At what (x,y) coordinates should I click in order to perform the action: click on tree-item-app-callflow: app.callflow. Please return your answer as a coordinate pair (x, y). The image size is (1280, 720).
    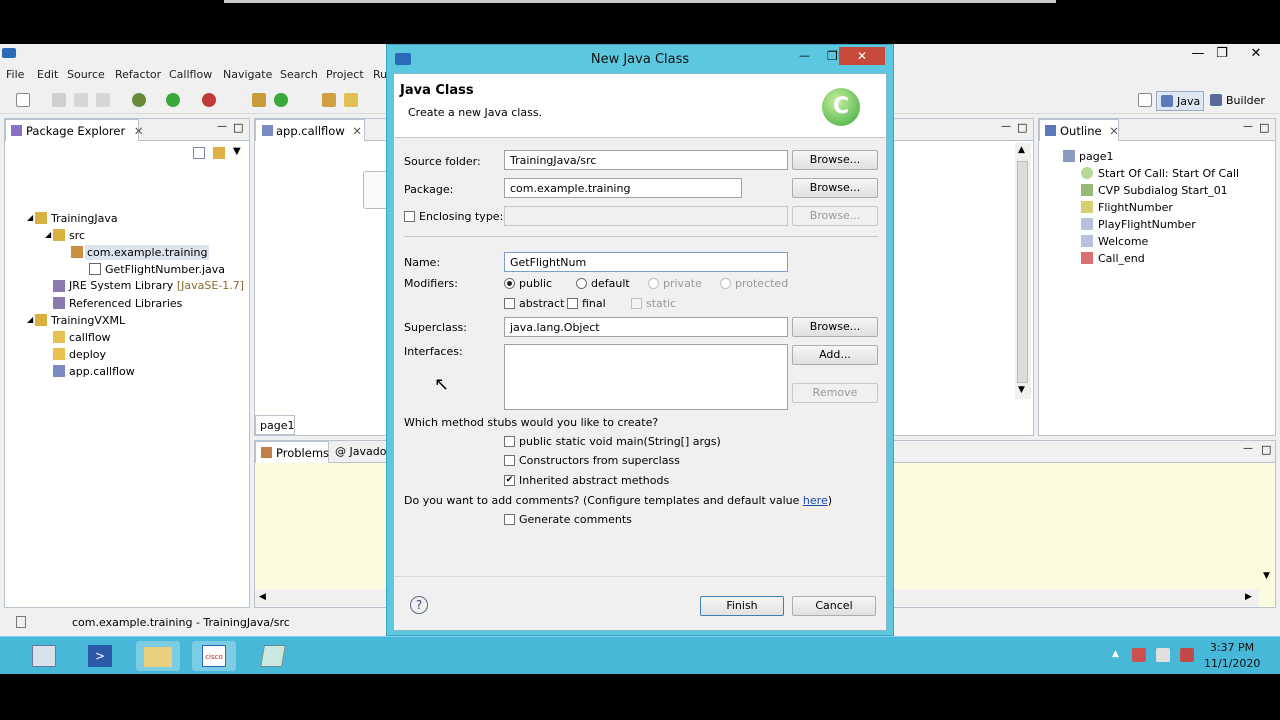
    Looking at the image, I should click on (102, 371).